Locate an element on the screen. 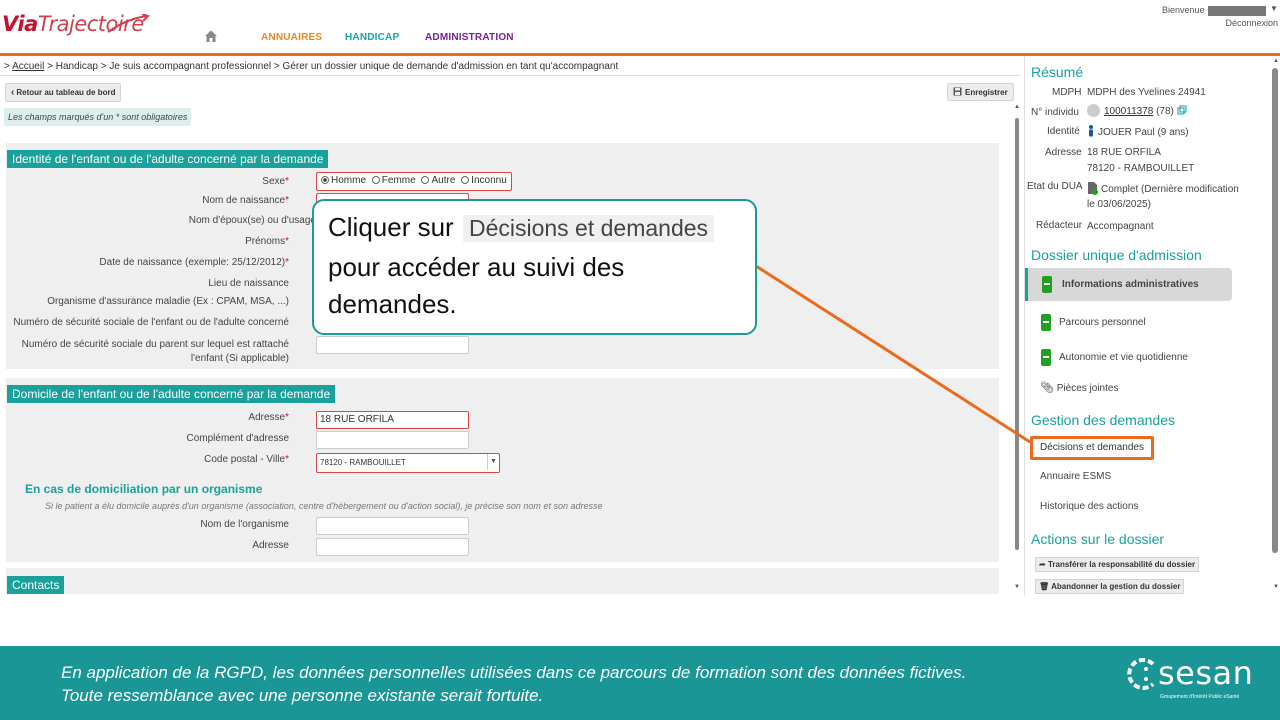  user-menu-caret-icon: ▼ is located at coordinates (1274, 8).